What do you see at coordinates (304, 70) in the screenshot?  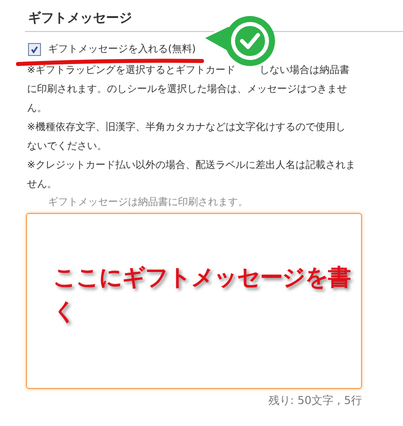 I see `note-text: しない場合は納品書` at bounding box center [304, 70].